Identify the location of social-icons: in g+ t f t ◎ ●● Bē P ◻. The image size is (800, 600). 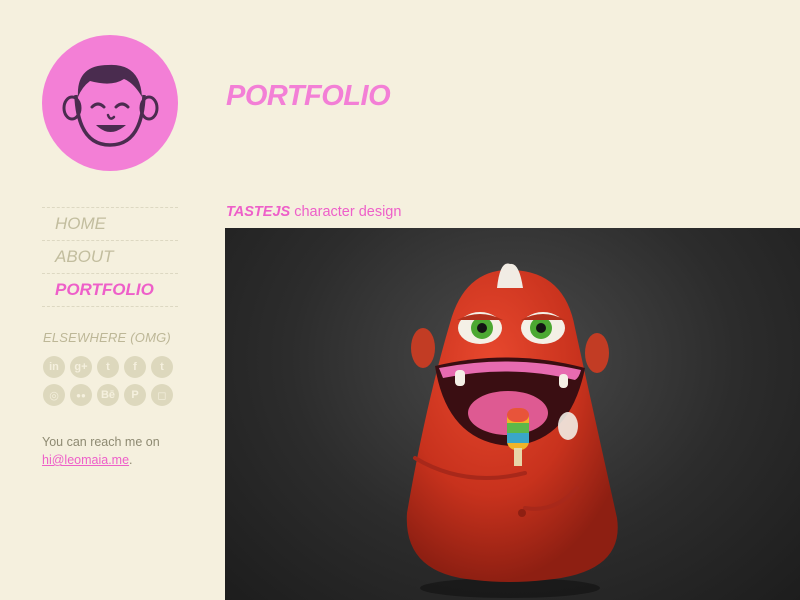
(113, 384).